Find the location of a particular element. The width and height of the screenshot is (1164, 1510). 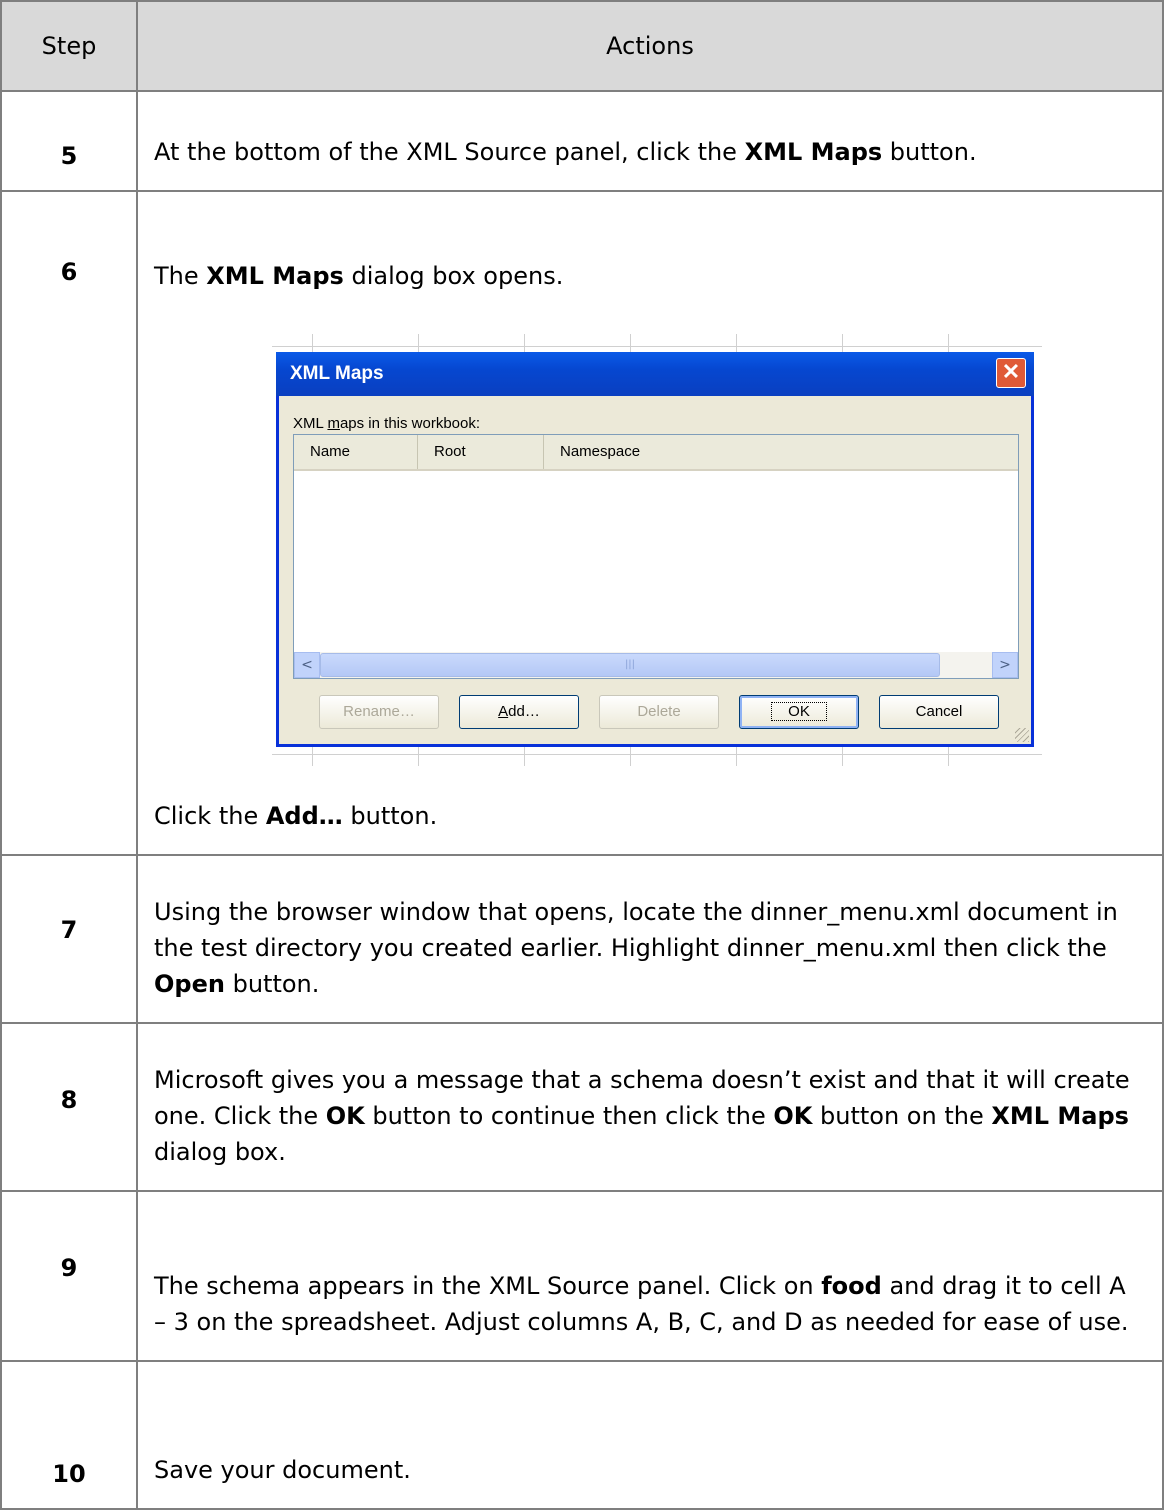

column-namespace: Namespace is located at coordinates (781, 452).